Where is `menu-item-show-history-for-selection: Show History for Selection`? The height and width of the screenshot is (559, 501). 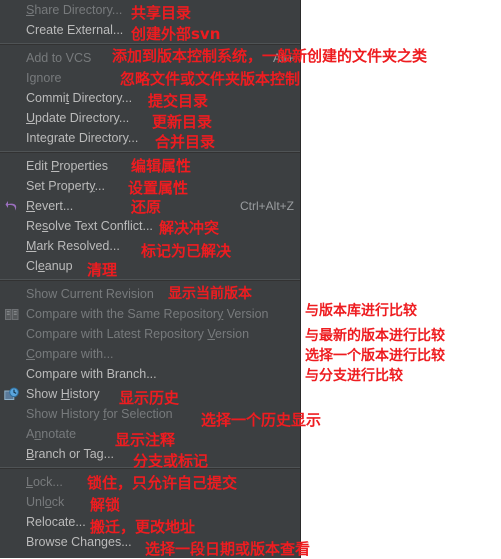 menu-item-show-history-for-selection: Show History for Selection is located at coordinates (150, 414).